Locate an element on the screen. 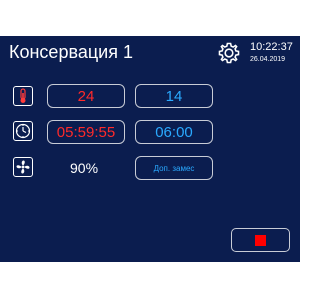  timer-current-value: 05:59:55 is located at coordinates (86, 132).